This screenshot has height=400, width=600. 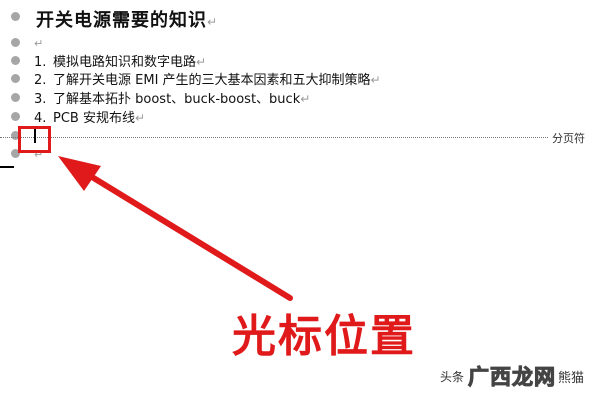 I want to click on watermark-prefix: 头条, so click(x=452, y=376).